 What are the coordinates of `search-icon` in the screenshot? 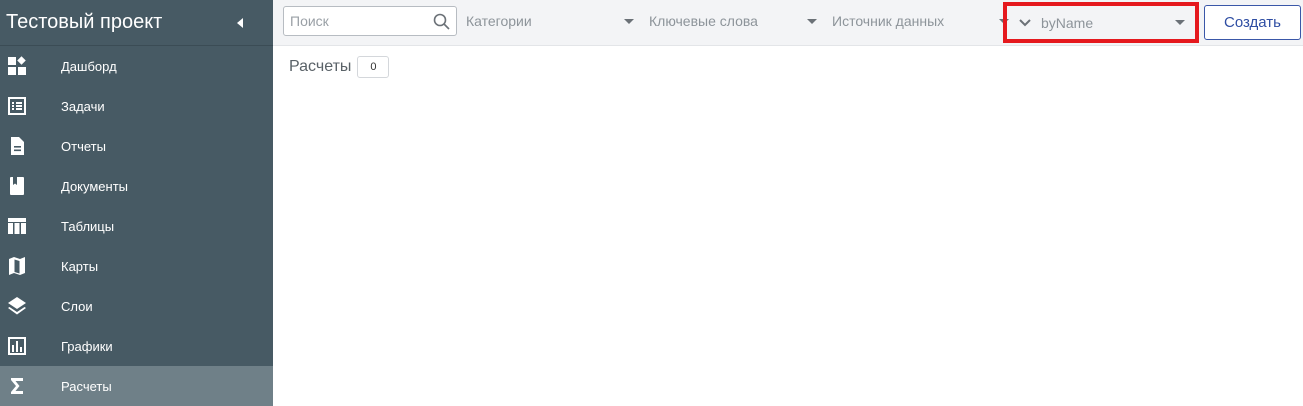 It's located at (441, 21).